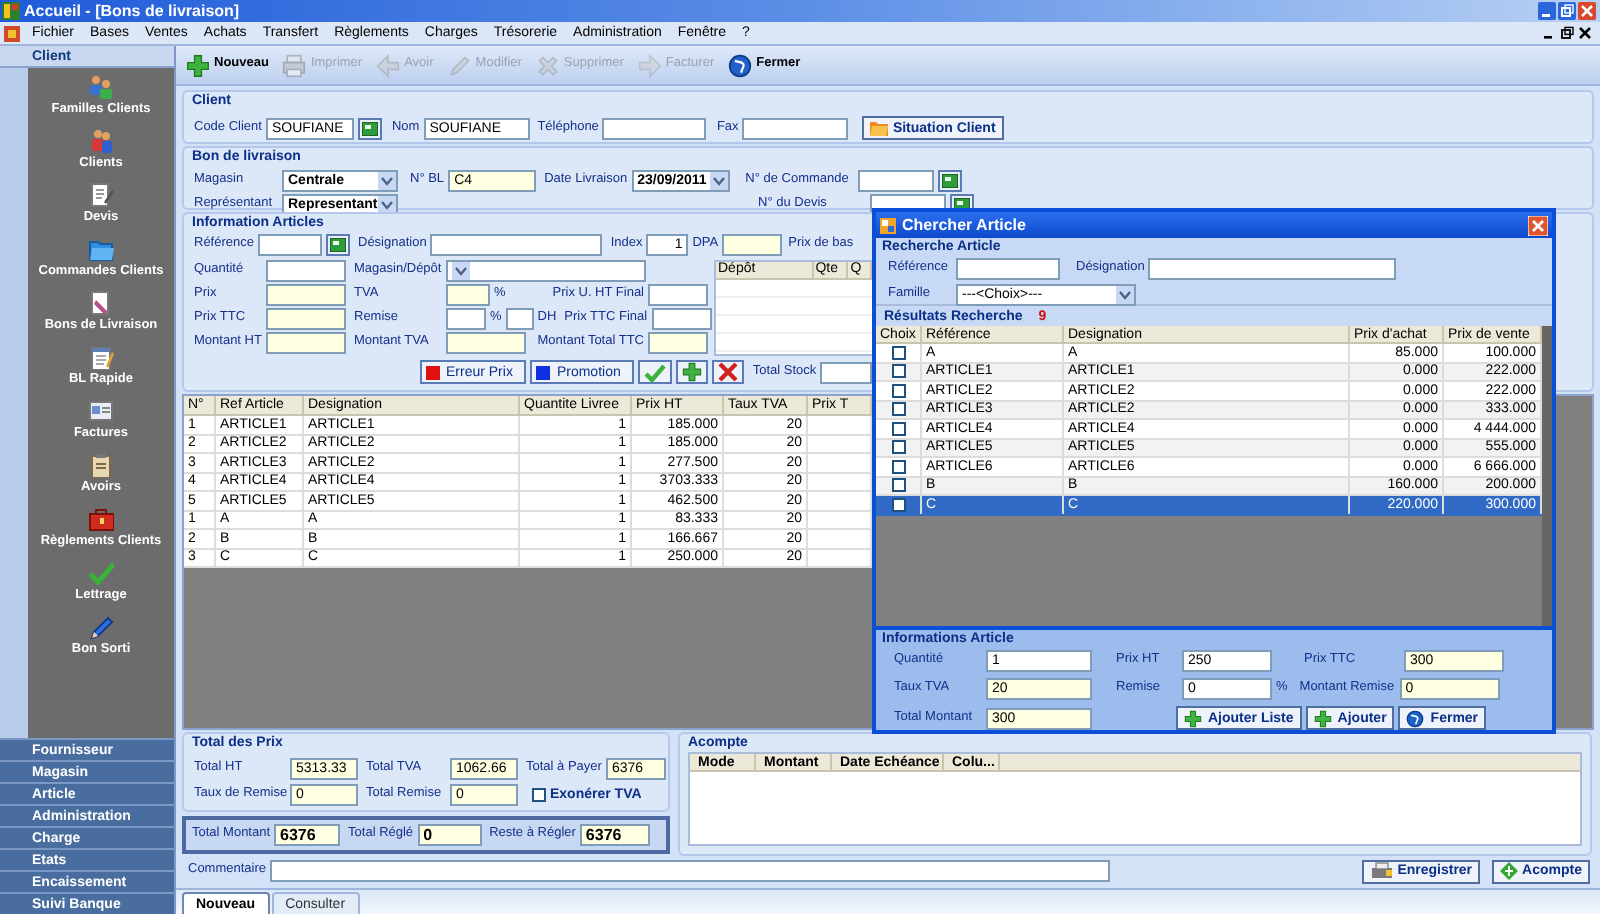 The image size is (1600, 914). Describe the element at coordinates (449, 835) in the screenshot. I see `input-field: 0` at that location.